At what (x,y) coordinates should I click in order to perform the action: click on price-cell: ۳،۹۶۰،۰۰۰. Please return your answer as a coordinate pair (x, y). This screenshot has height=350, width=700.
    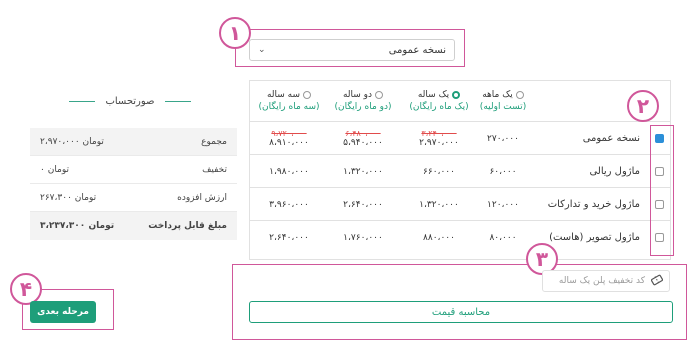
    Looking at the image, I should click on (289, 204).